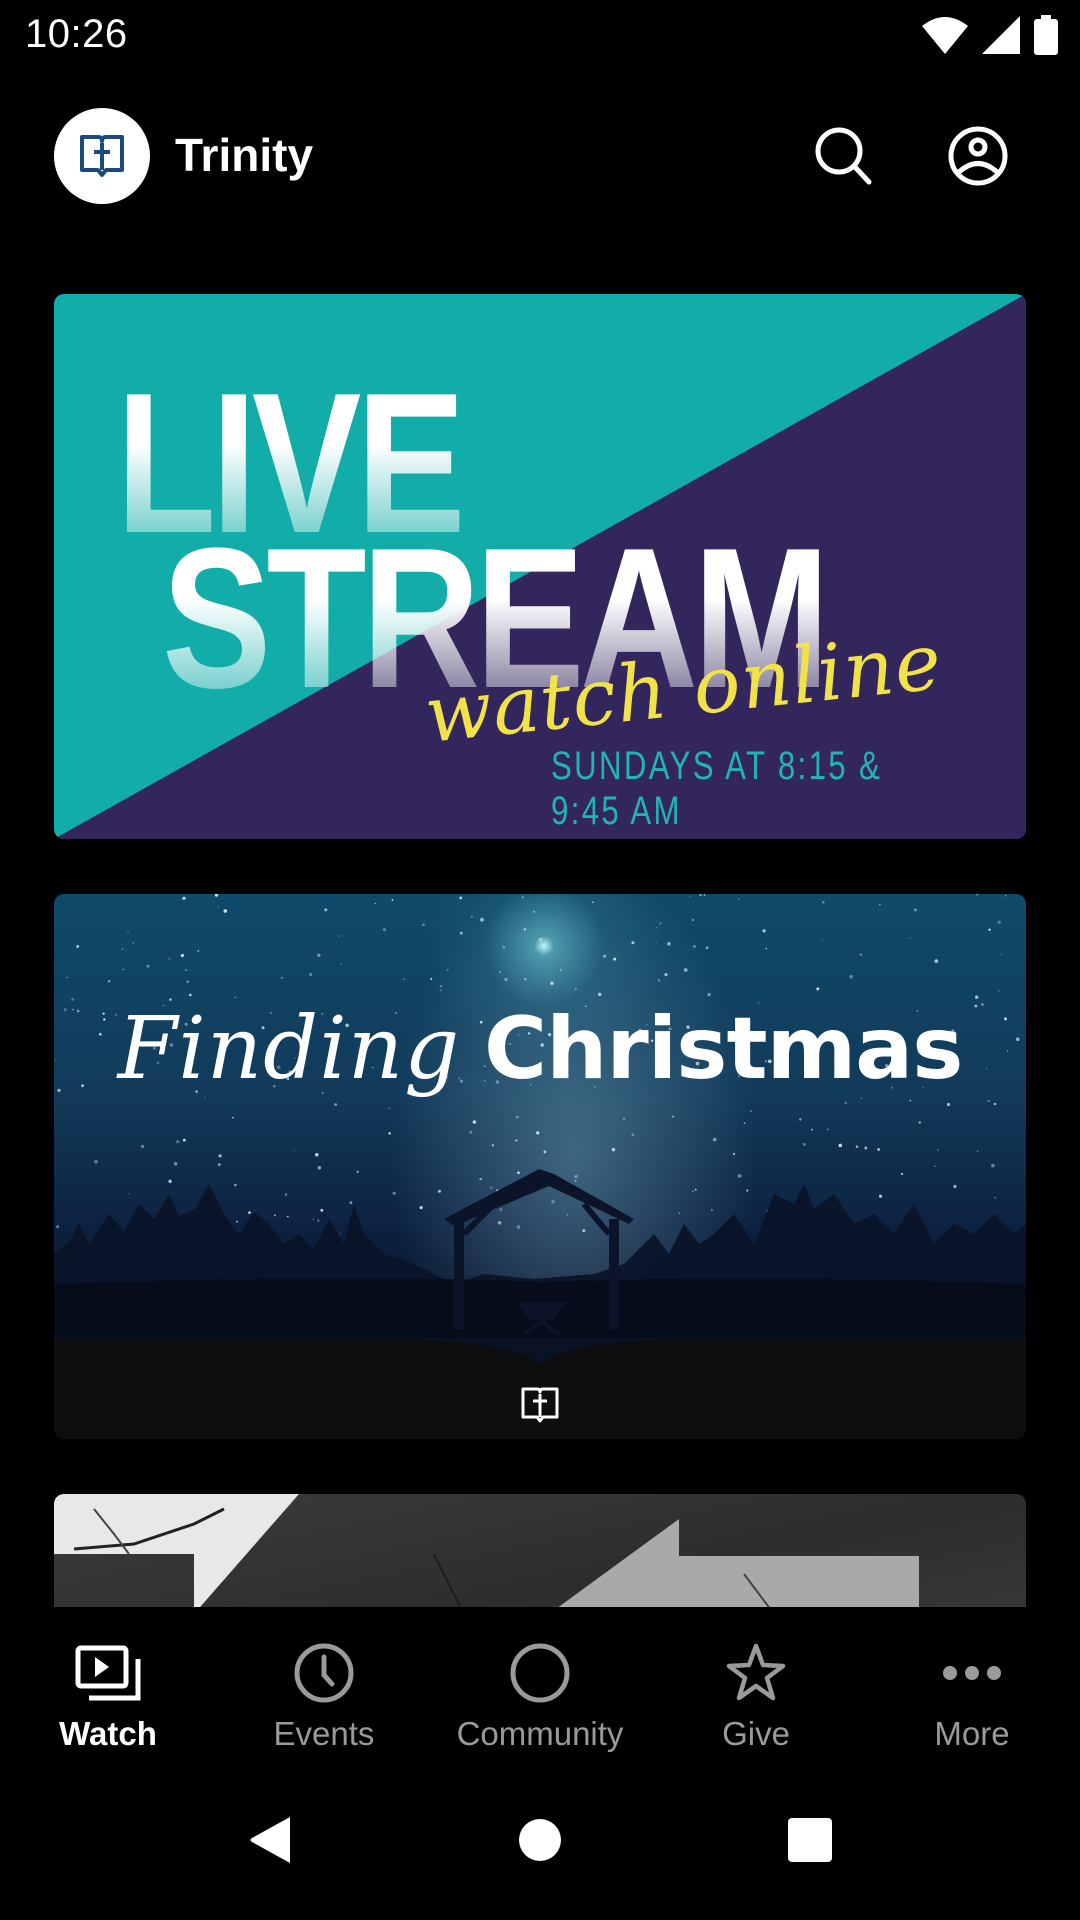  Describe the element at coordinates (540, 156) in the screenshot. I see `app-header: Trinity` at that location.